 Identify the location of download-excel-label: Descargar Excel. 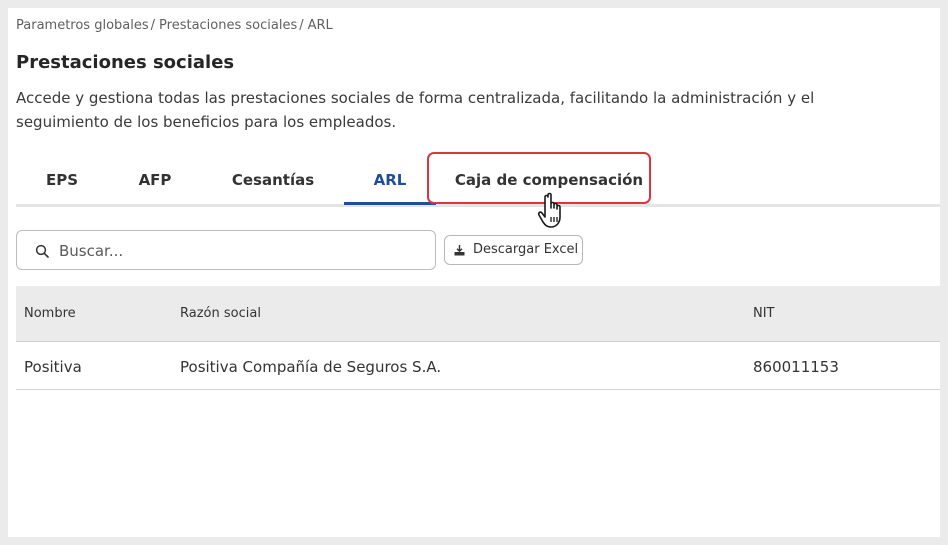
(526, 249).